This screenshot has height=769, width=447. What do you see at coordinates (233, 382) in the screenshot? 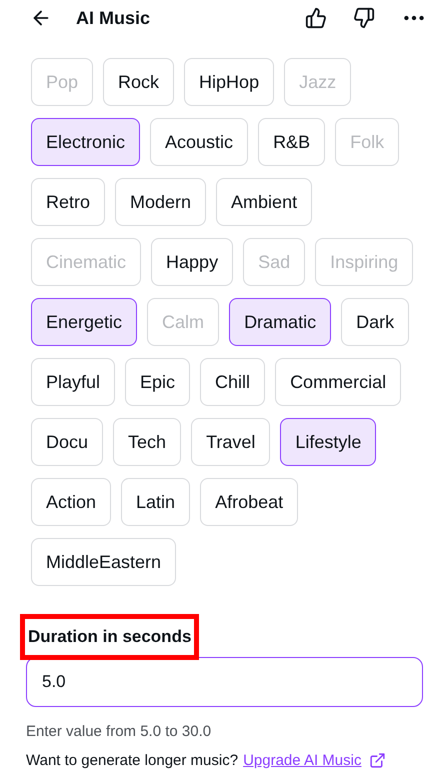
I see `style-chip: Chill` at bounding box center [233, 382].